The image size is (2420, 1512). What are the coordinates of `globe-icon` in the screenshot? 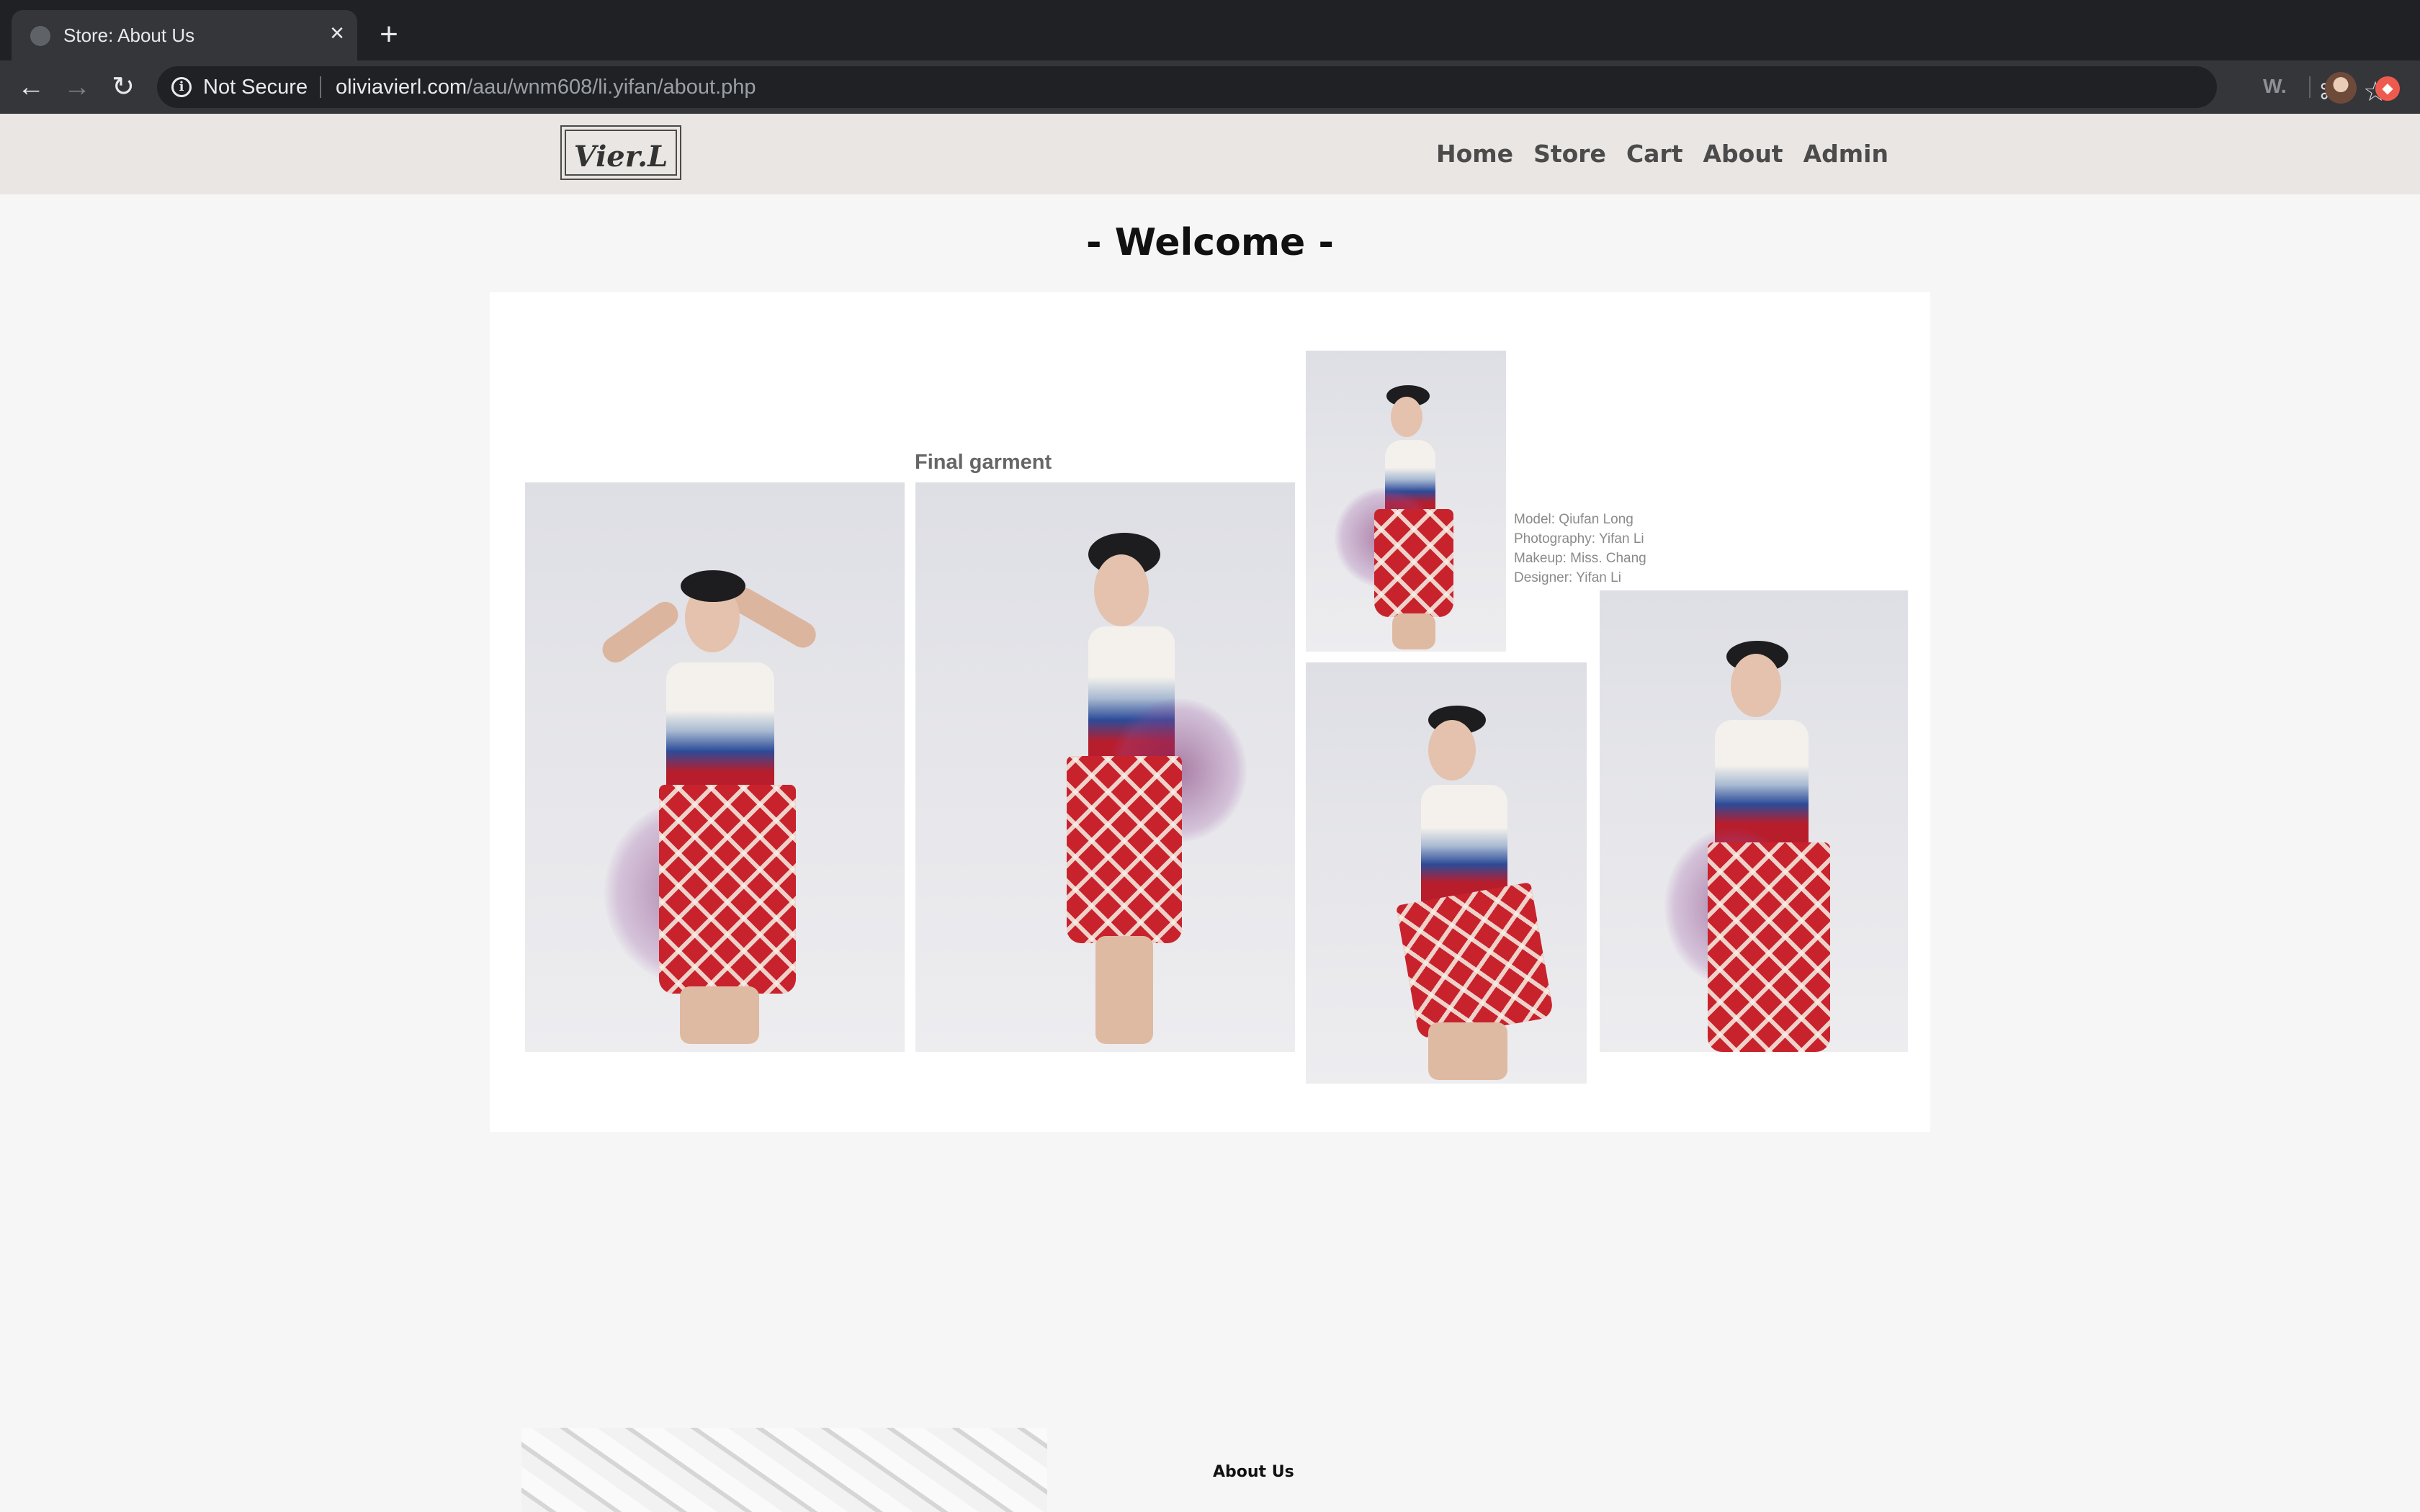 It's located at (40, 36).